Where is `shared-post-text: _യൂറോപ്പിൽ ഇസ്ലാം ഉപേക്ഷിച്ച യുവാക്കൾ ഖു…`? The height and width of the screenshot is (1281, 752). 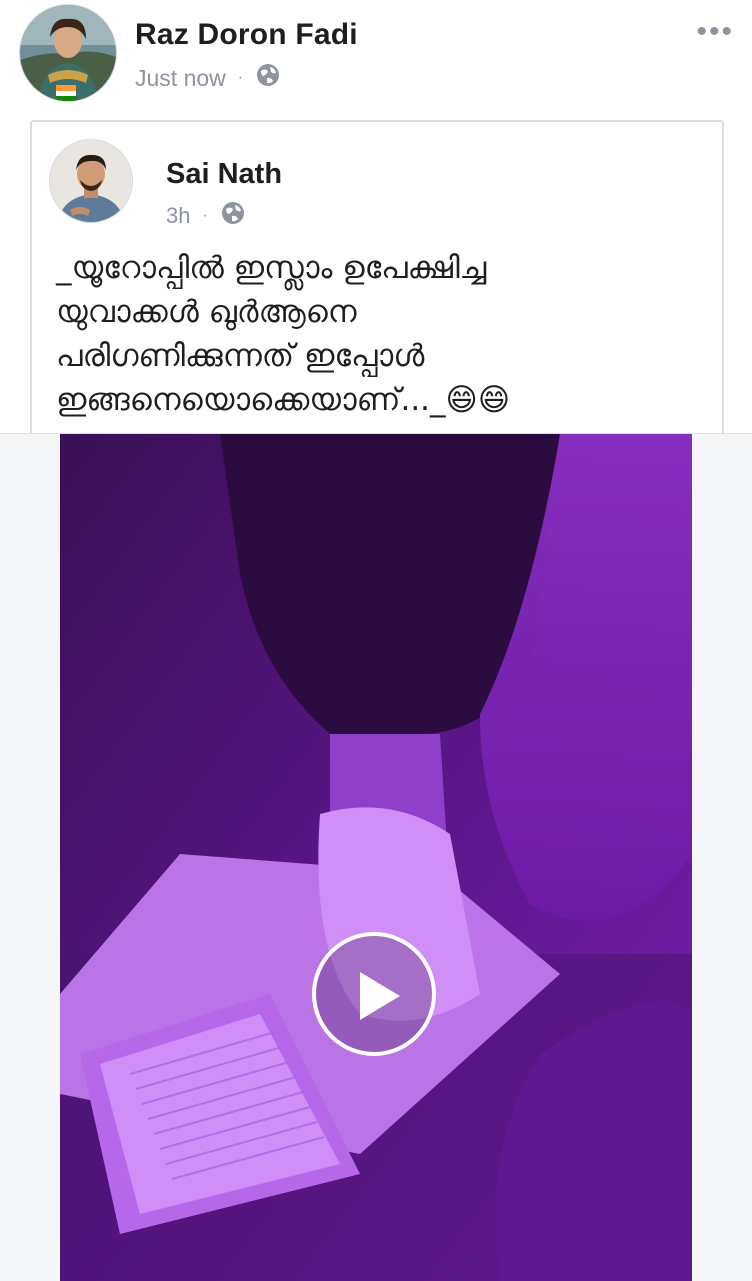
shared-post-text: _യൂറോപ്പിൽ ഇസ്ലാം ഉപേക്ഷിച്ച യുവാക്കൾ ഖു… is located at coordinates (376, 334).